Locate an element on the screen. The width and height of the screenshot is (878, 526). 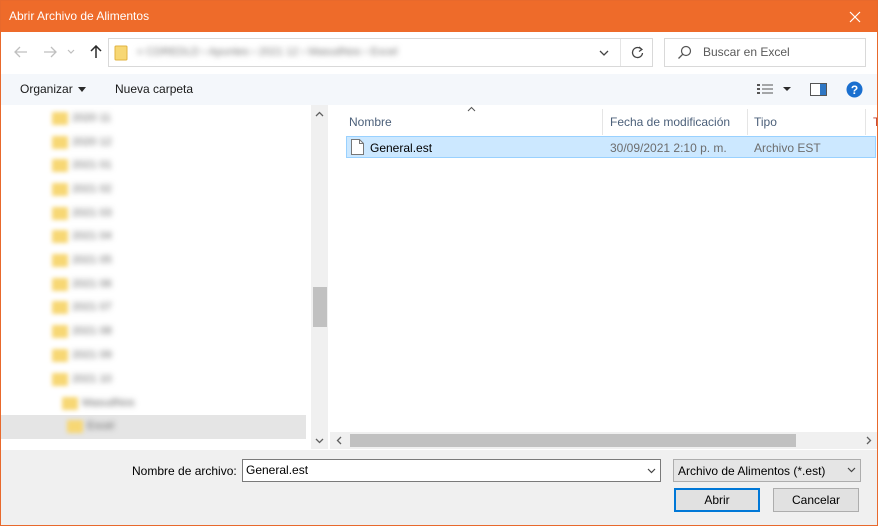
address-dropdown-button is located at coordinates (604, 52).